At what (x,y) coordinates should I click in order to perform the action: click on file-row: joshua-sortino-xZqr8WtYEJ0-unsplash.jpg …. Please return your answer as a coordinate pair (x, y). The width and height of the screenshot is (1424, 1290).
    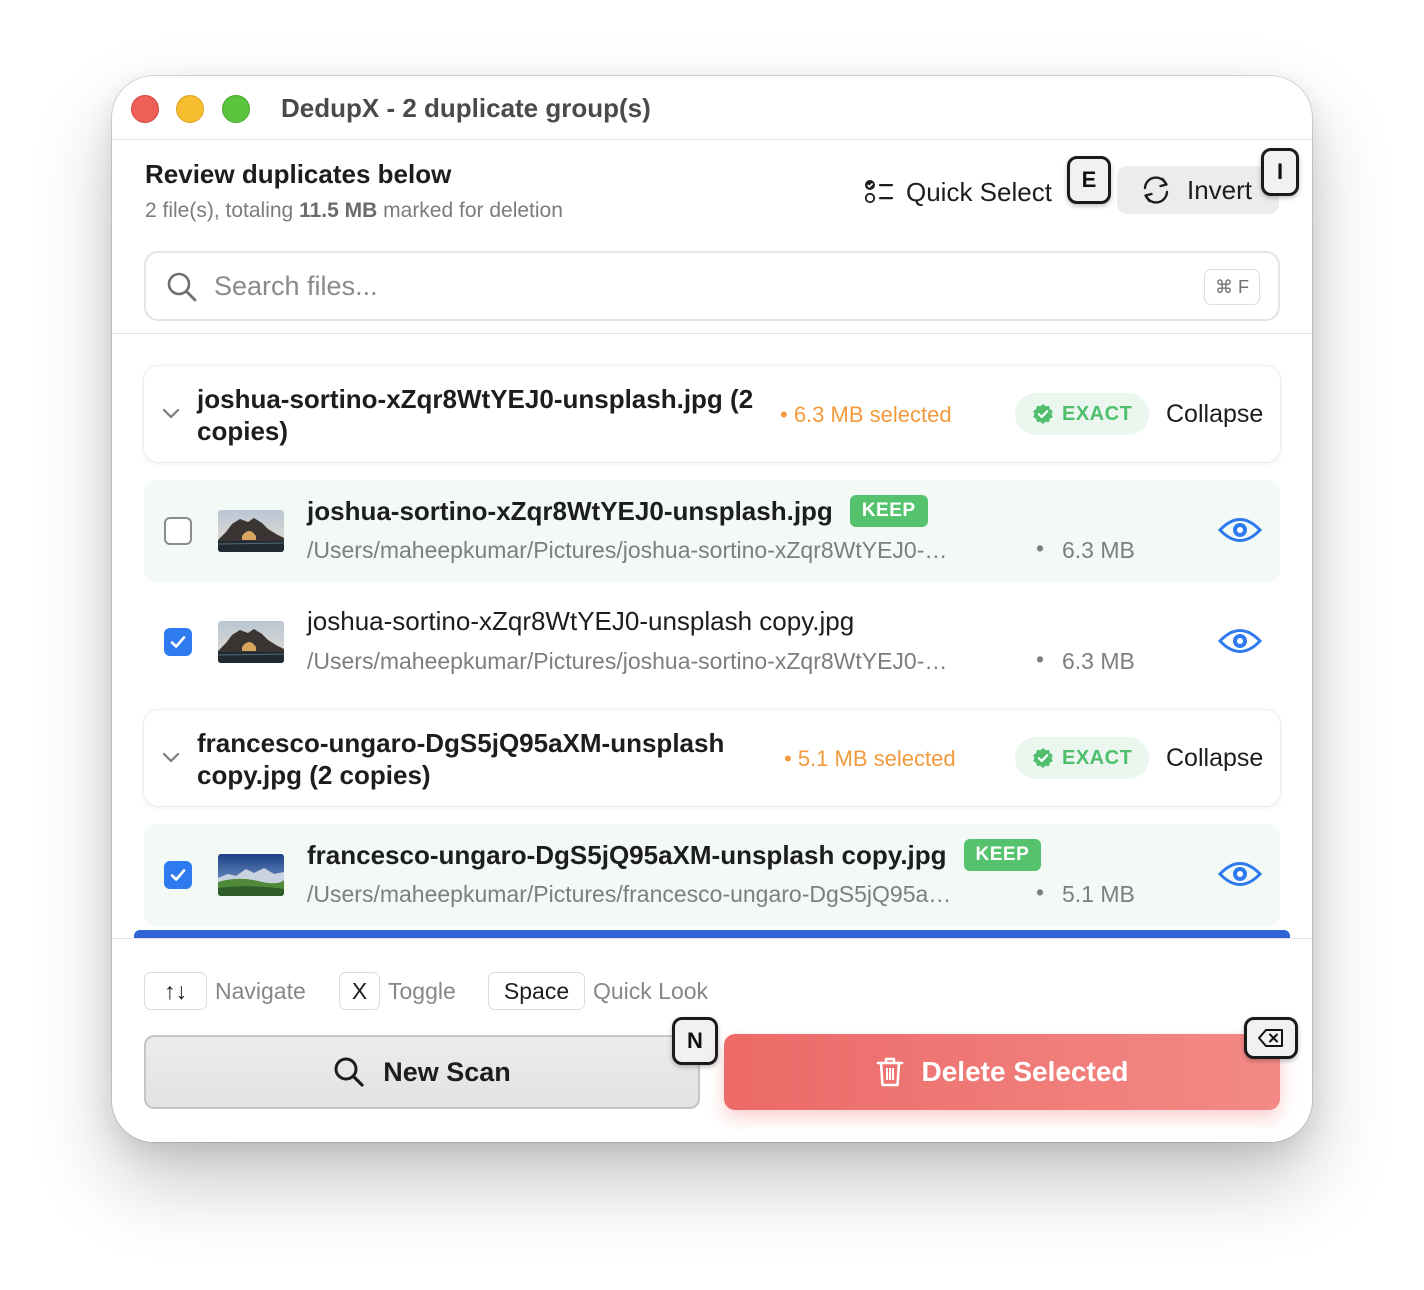
    Looking at the image, I should click on (712, 531).